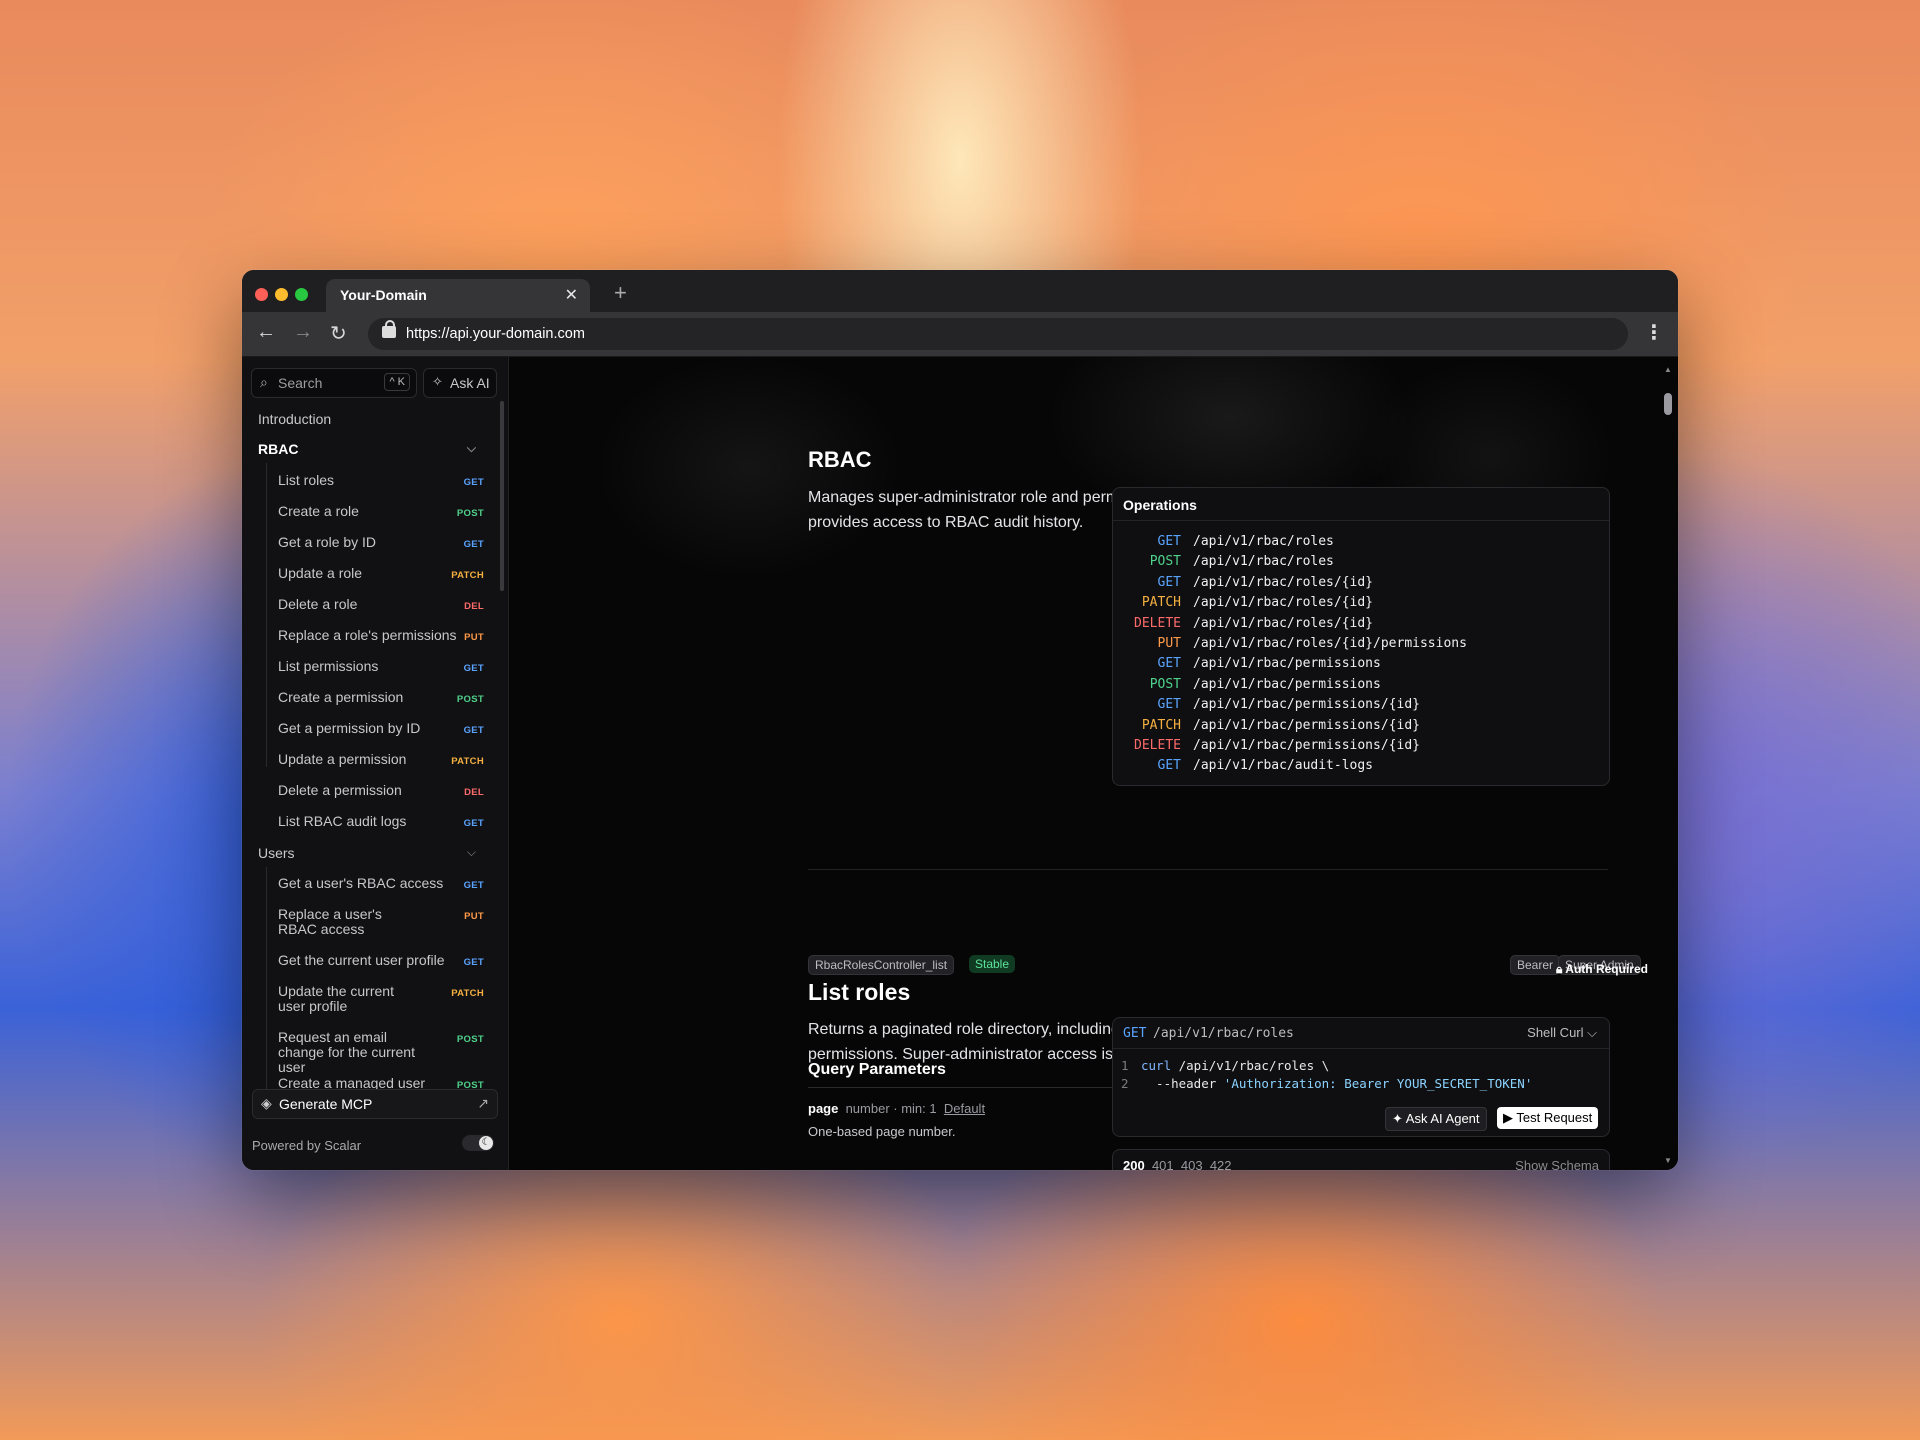 This screenshot has height=1440, width=1920. I want to click on title-bar: Your-Domain ✕ +, so click(960, 291).